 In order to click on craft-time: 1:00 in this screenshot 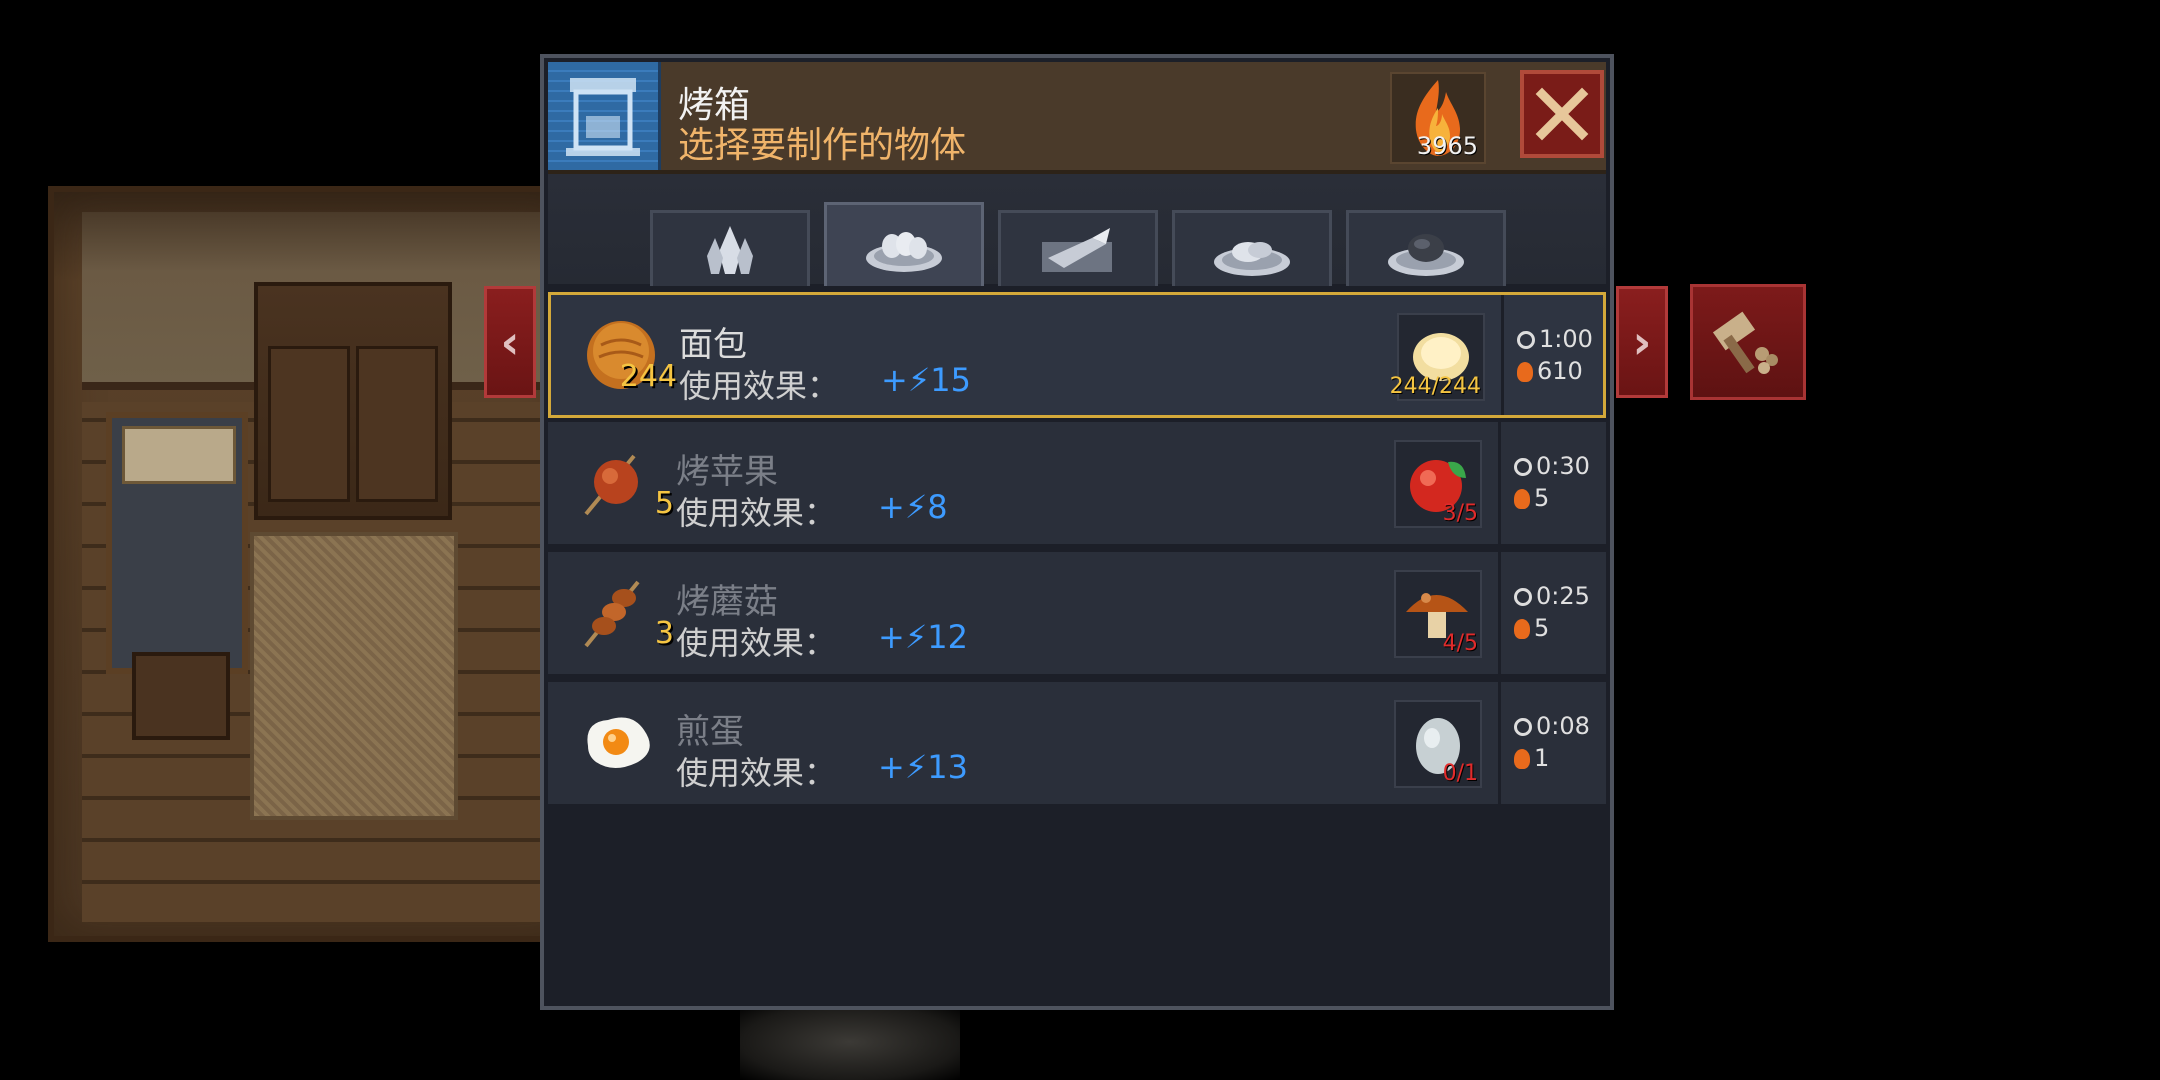, I will do `click(1555, 339)`.